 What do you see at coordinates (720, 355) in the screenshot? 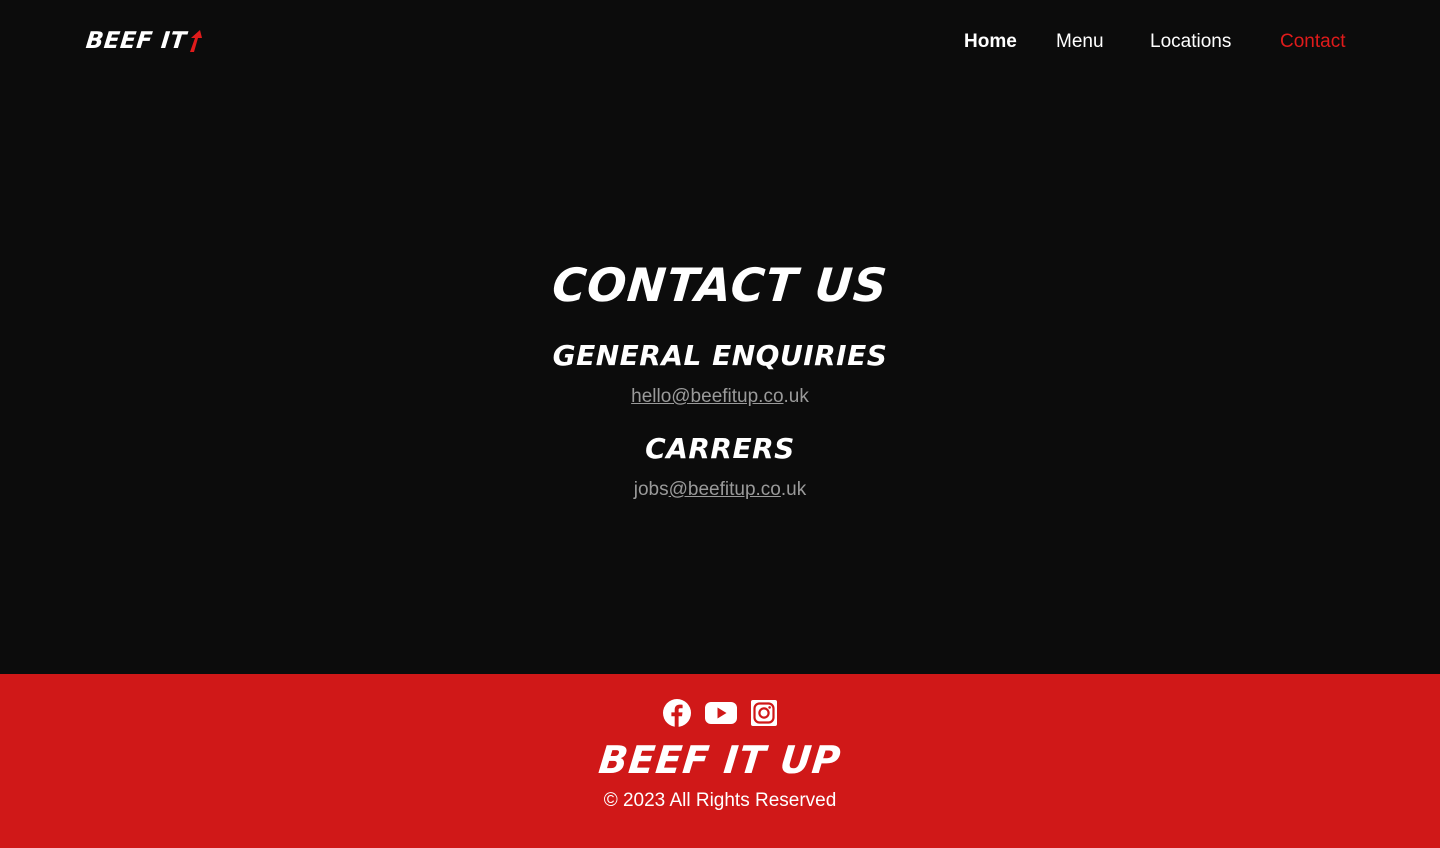
I see `general-enquiries-heading: GENERAL ENQUIRIES` at bounding box center [720, 355].